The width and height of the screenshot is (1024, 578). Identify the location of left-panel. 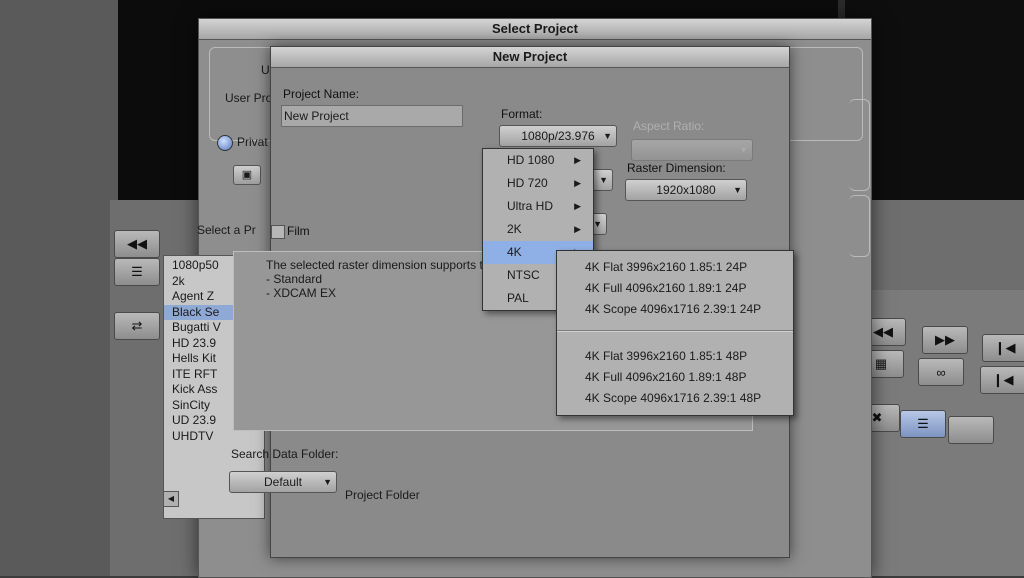
(59, 288).